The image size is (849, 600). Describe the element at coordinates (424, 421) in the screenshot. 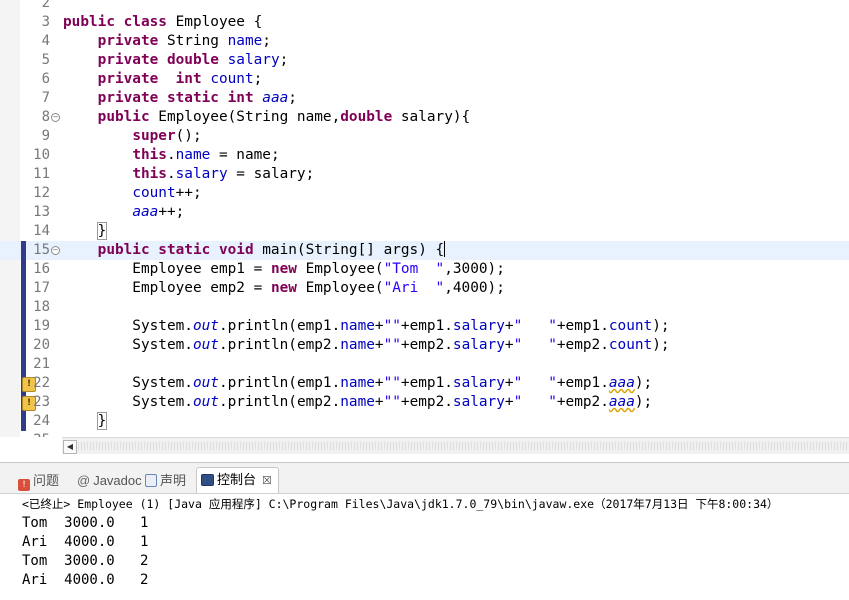

I see `code-line: 24 }` at that location.